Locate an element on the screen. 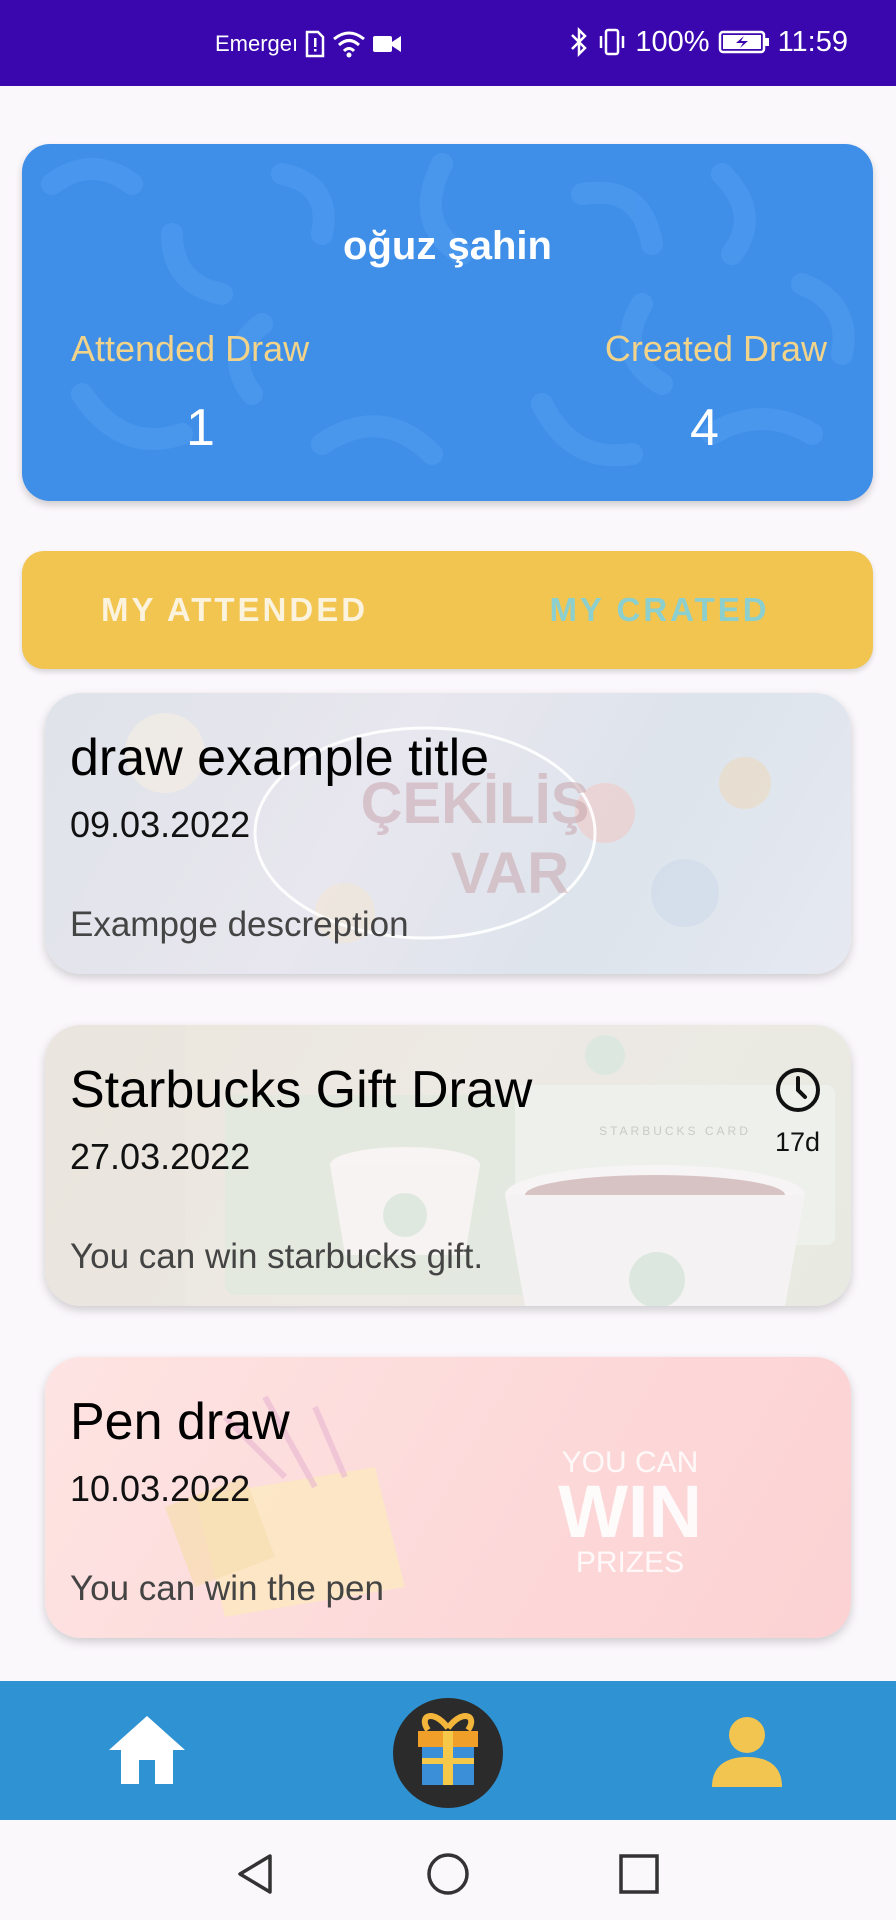 Image resolution: width=896 pixels, height=1920 pixels. battery-percent: 100% is located at coordinates (672, 41).